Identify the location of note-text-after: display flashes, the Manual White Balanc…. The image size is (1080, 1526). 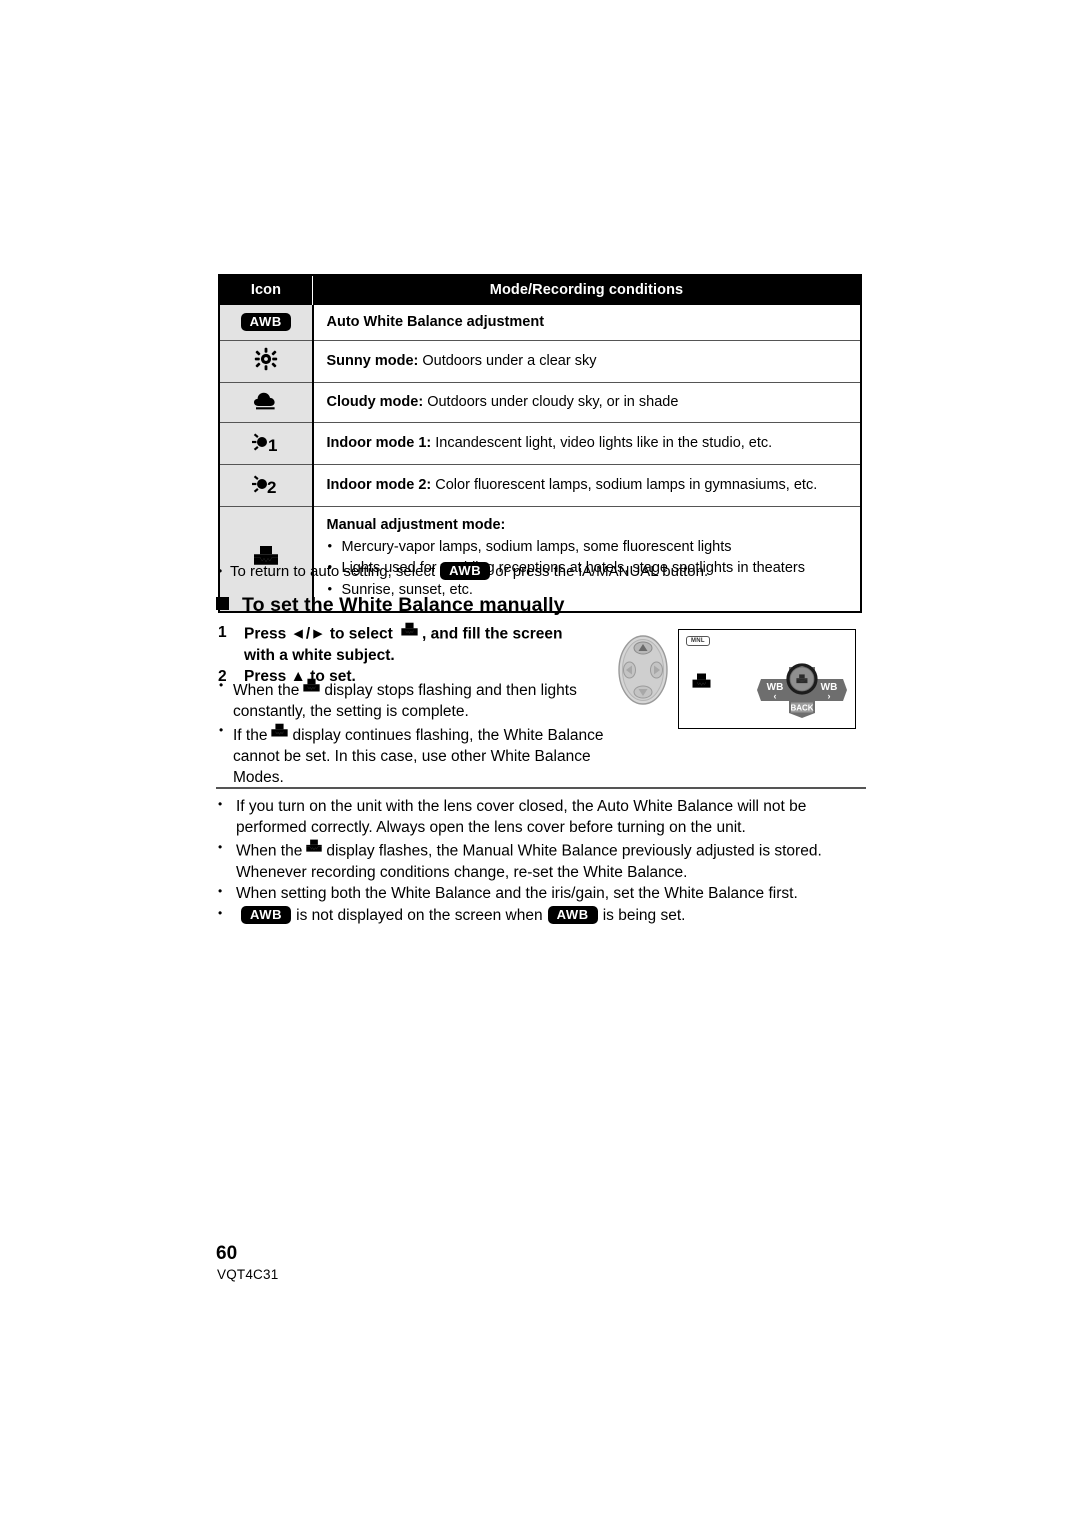
(529, 861).